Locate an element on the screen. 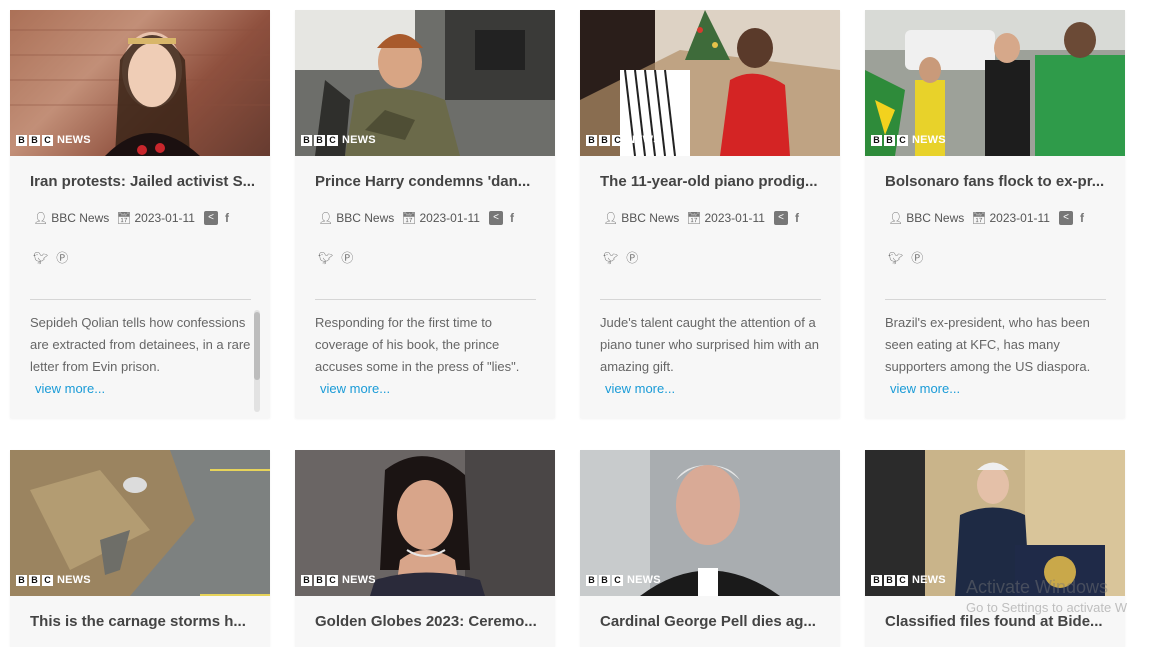 Image resolution: width=1153 pixels, height=647 pixels. description-scrollbar is located at coordinates (257, 361).